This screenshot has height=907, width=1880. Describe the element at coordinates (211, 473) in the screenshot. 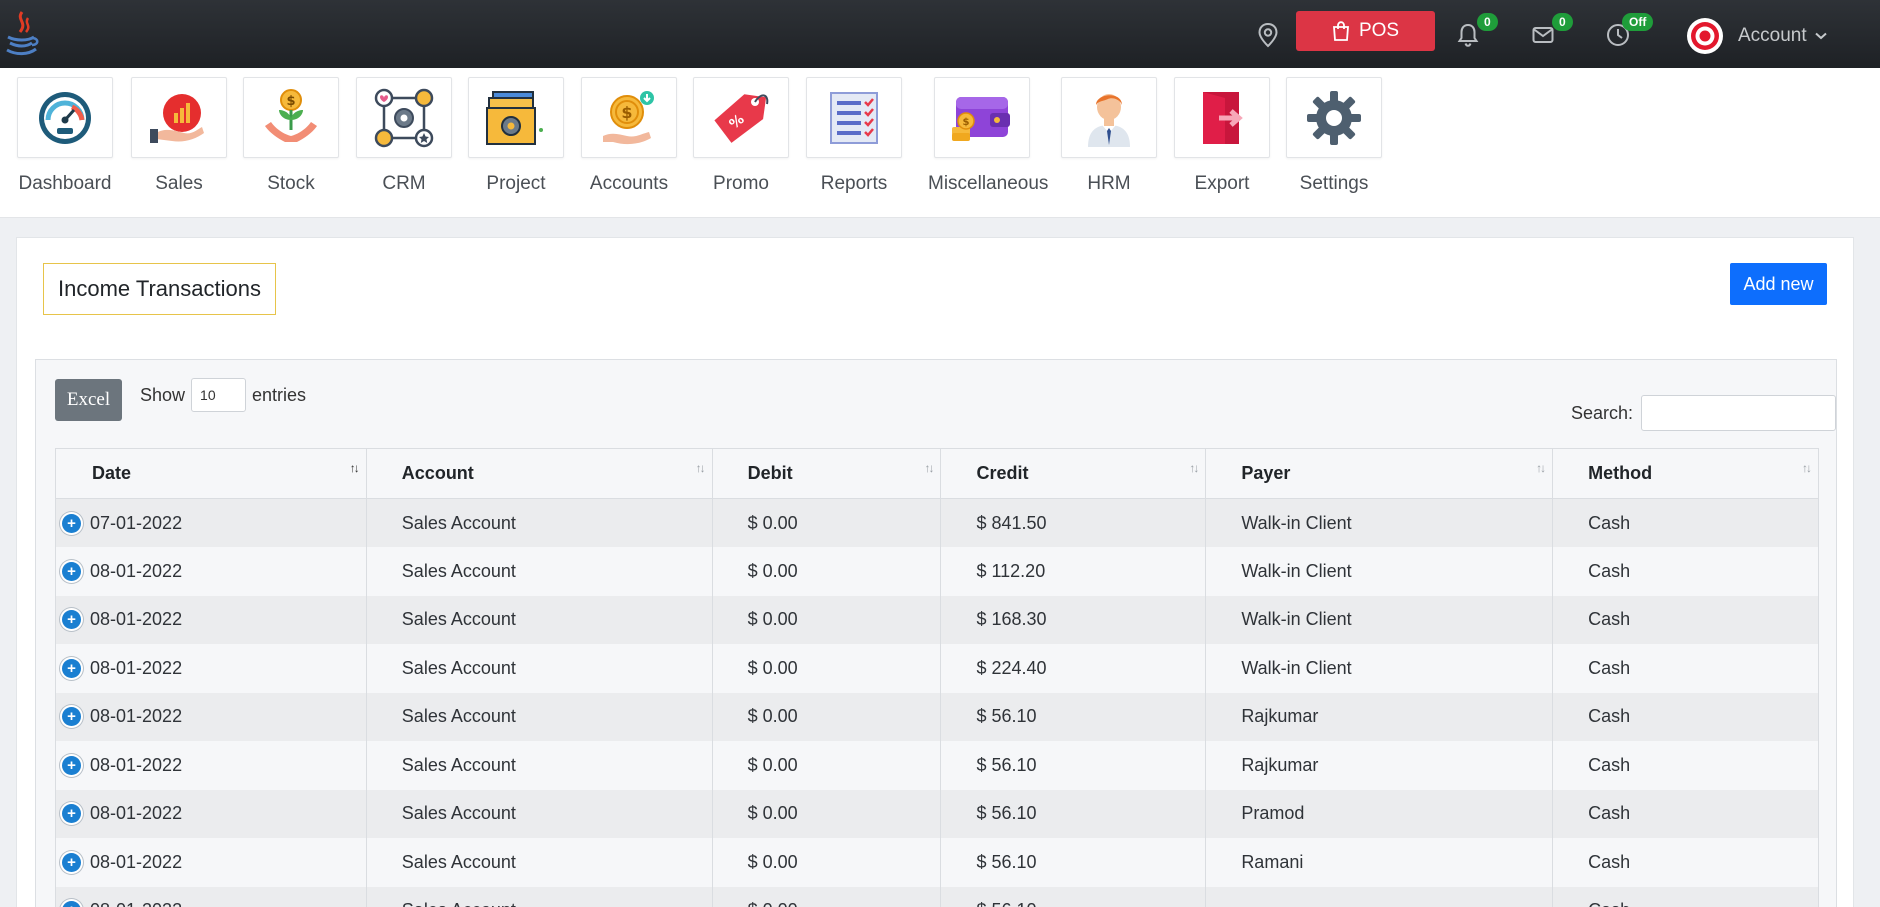

I see `column-header-date: Date ↑↓` at that location.